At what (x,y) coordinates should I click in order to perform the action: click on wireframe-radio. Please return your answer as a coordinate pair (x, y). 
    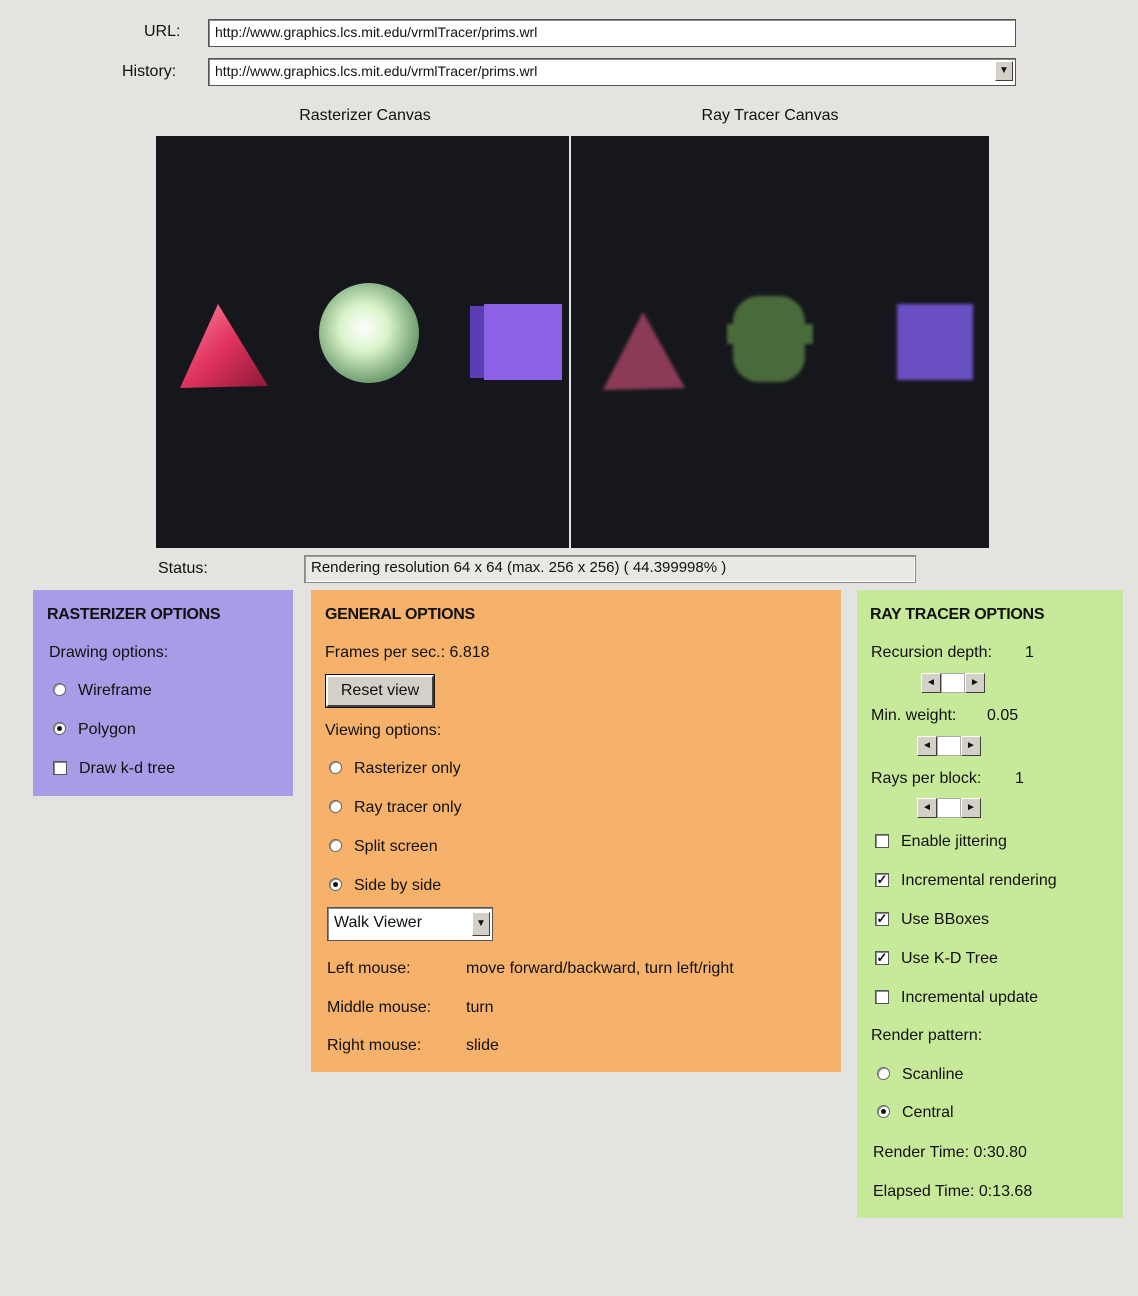
    Looking at the image, I should click on (59, 690).